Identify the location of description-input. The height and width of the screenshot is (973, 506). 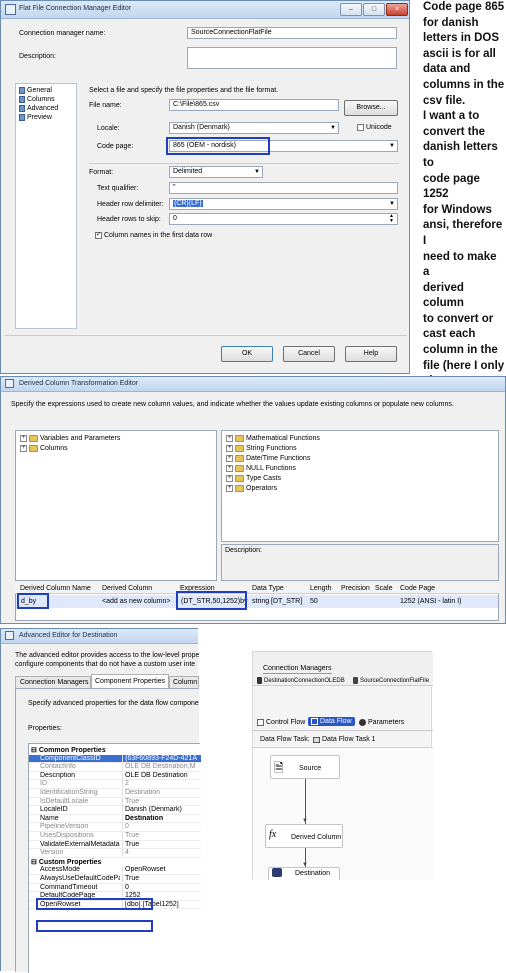
(292, 58).